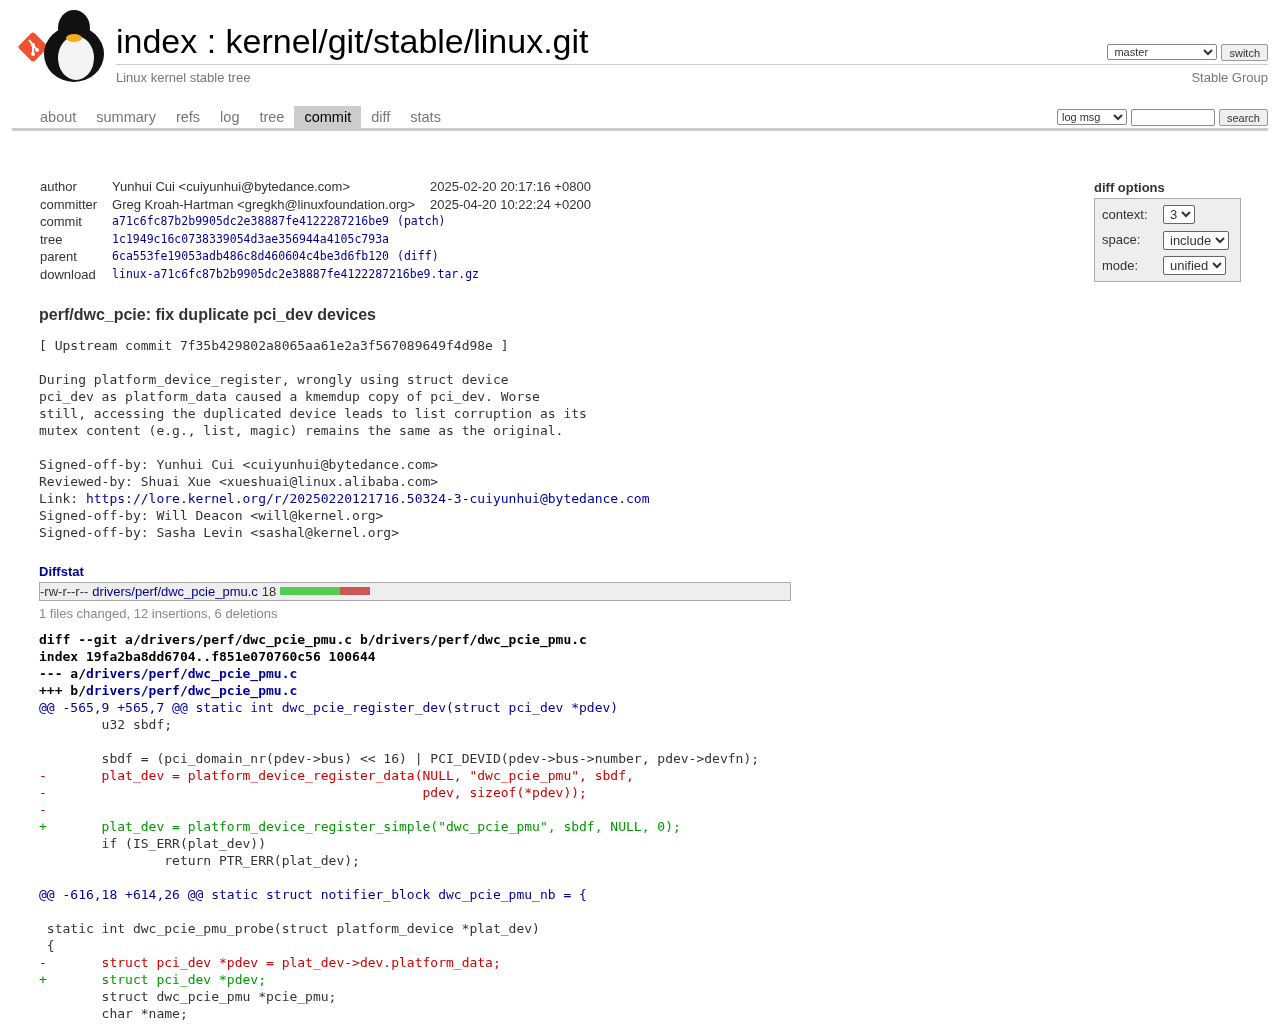 The image size is (1280, 1024). I want to click on diff-line: {, so click(50, 946).